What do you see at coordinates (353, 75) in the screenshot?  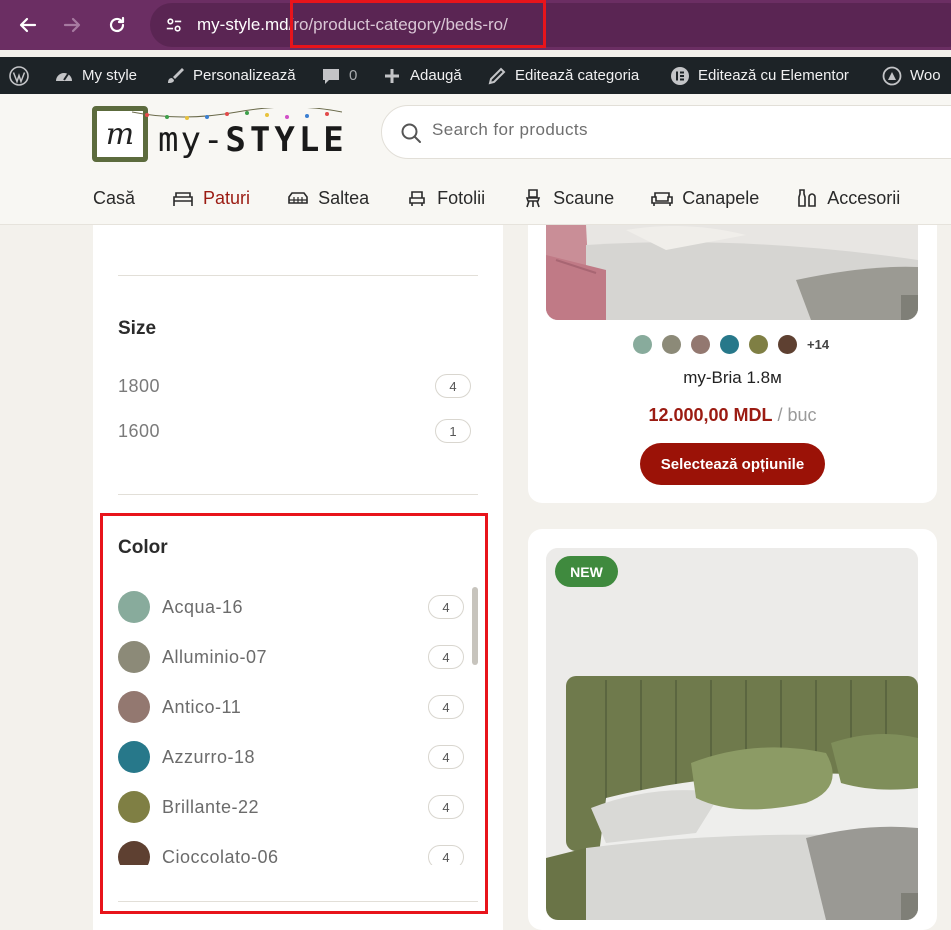 I see `admin-comments-count: 0` at bounding box center [353, 75].